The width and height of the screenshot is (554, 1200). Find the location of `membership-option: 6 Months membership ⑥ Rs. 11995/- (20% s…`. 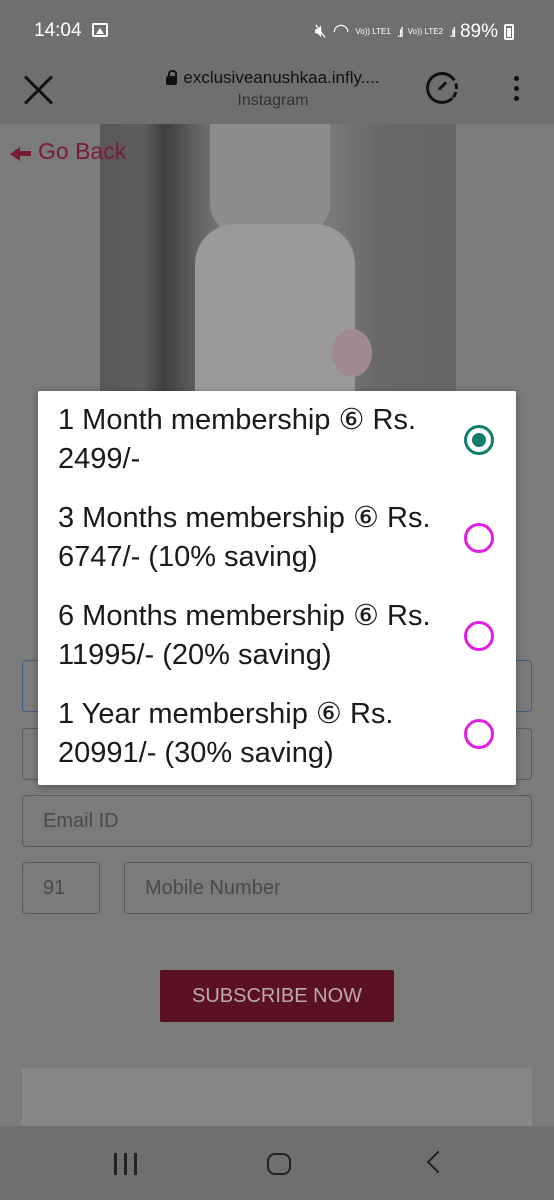

membership-option: 6 Months membership ⑥ Rs. 11995/- (20% s… is located at coordinates (277, 636).